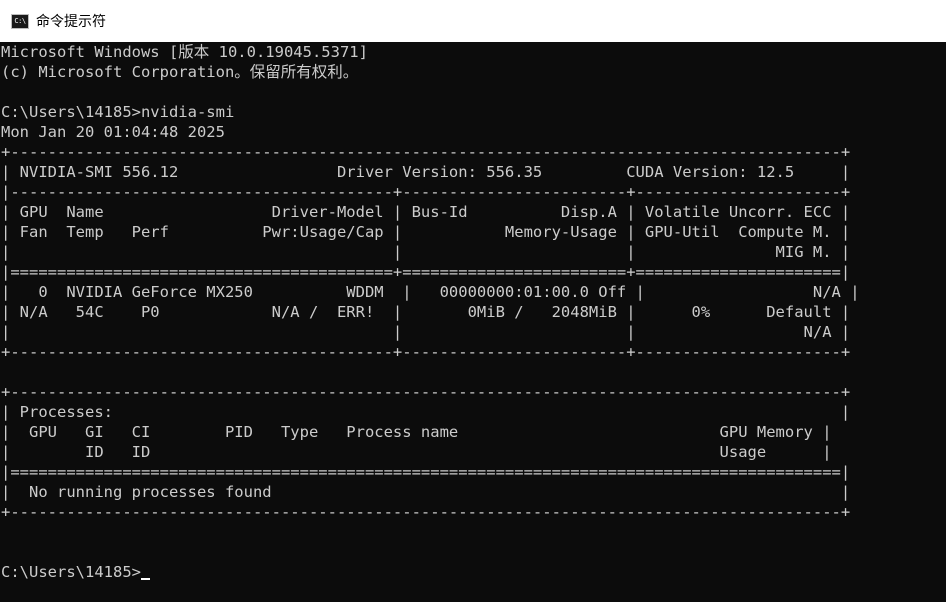 This screenshot has width=946, height=602. I want to click on prompt-text: C:\Users\14185>, so click(71, 572).